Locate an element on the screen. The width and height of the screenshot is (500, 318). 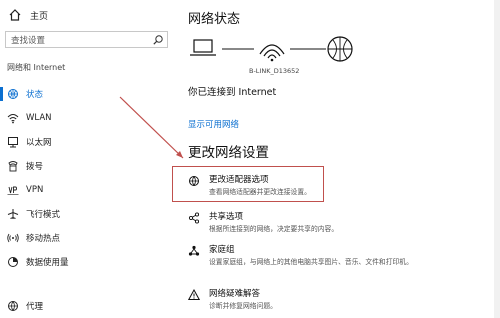
sidebar-item-label: 移动热点 is located at coordinates (43, 239).